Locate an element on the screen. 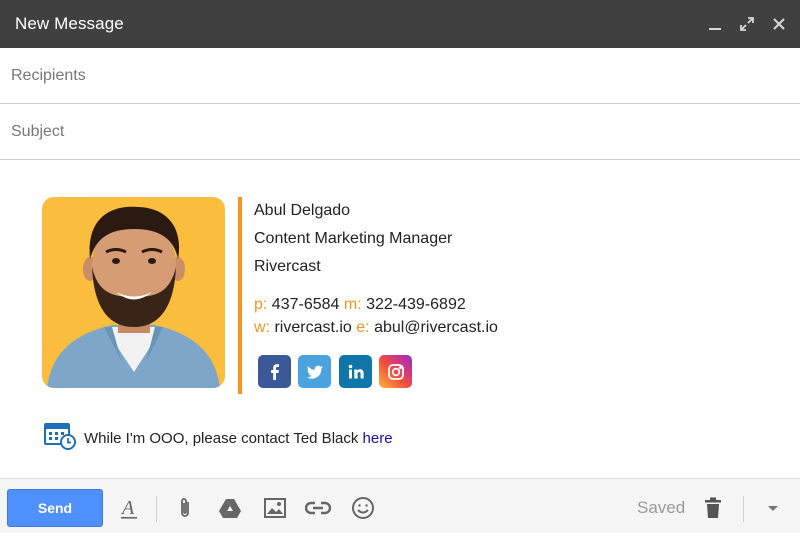  close-icon is located at coordinates (779, 24).